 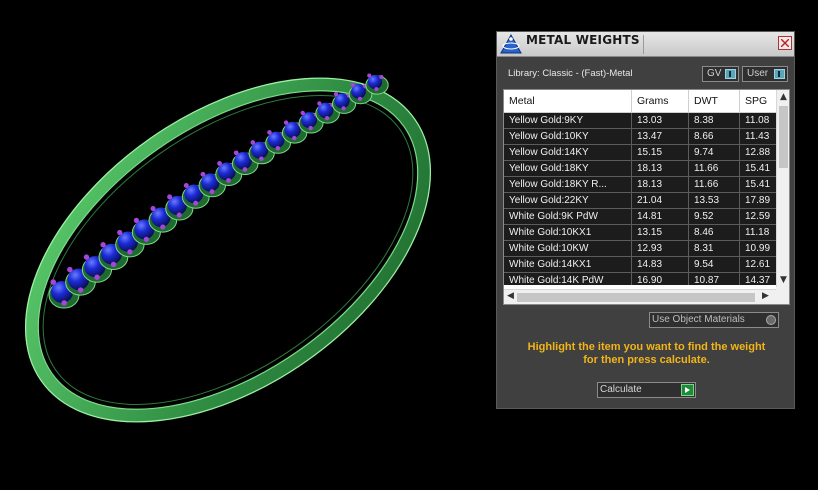 I want to click on calculate-label: Calculate, so click(x=621, y=389).